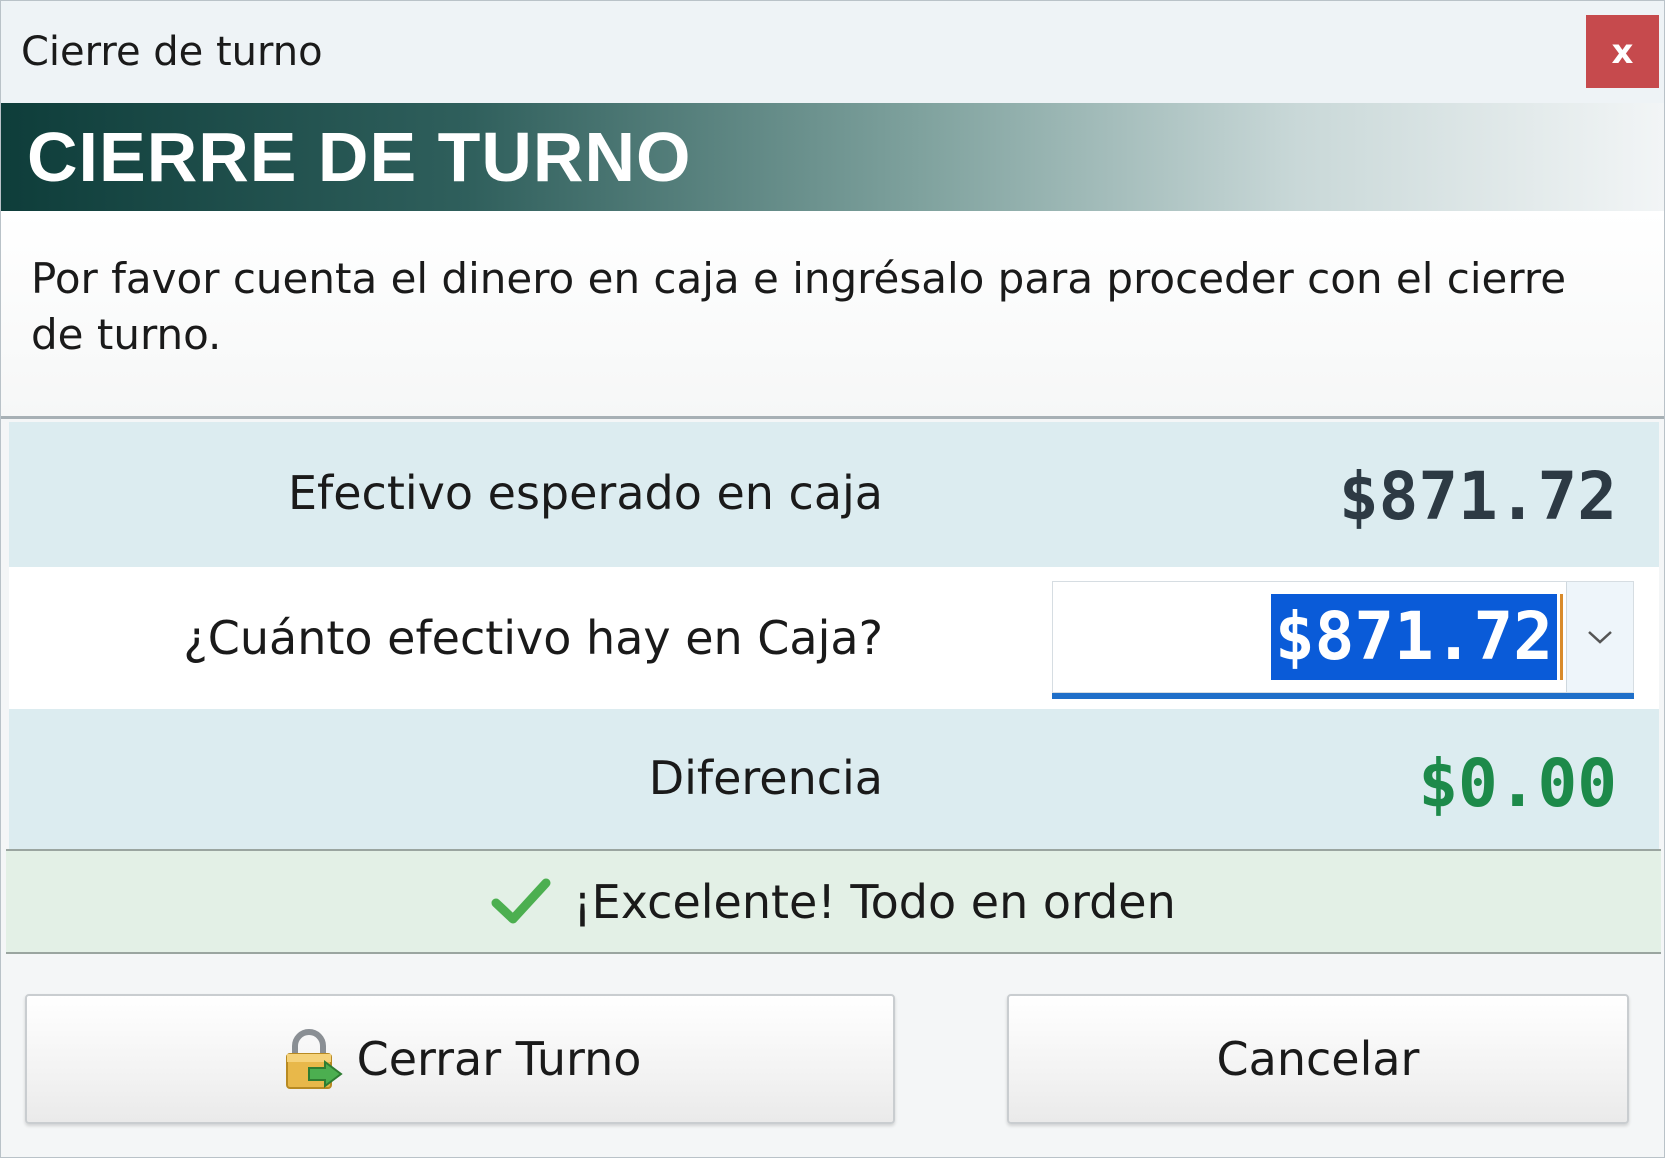 Image resolution: width=1667 pixels, height=1160 pixels. What do you see at coordinates (314, 1059) in the screenshot?
I see `lock-exit-icon` at bounding box center [314, 1059].